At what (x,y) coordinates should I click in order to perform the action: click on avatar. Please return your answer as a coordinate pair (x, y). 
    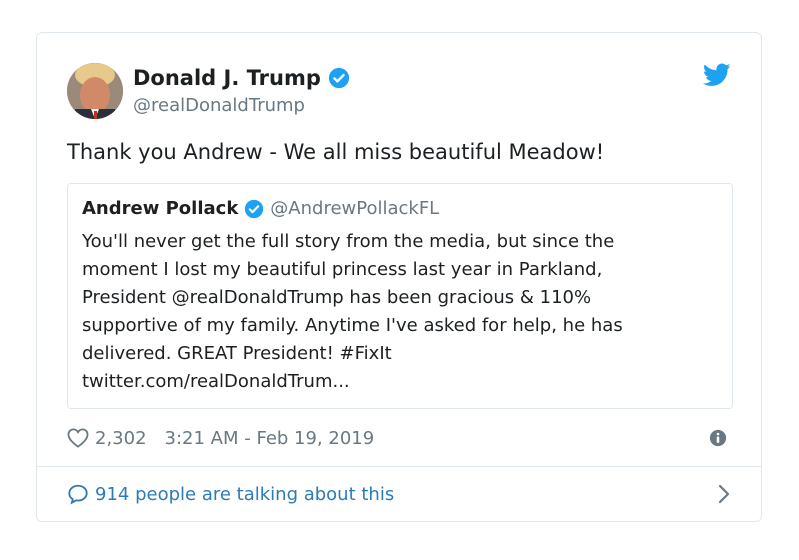
    Looking at the image, I should click on (95, 91).